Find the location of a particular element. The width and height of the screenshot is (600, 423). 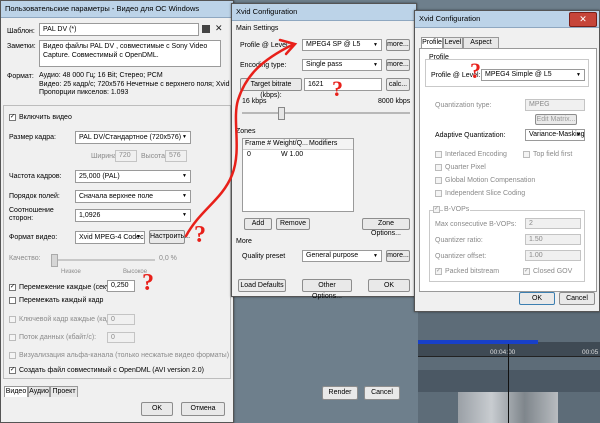

remove-zone-button: Remove is located at coordinates (293, 224).